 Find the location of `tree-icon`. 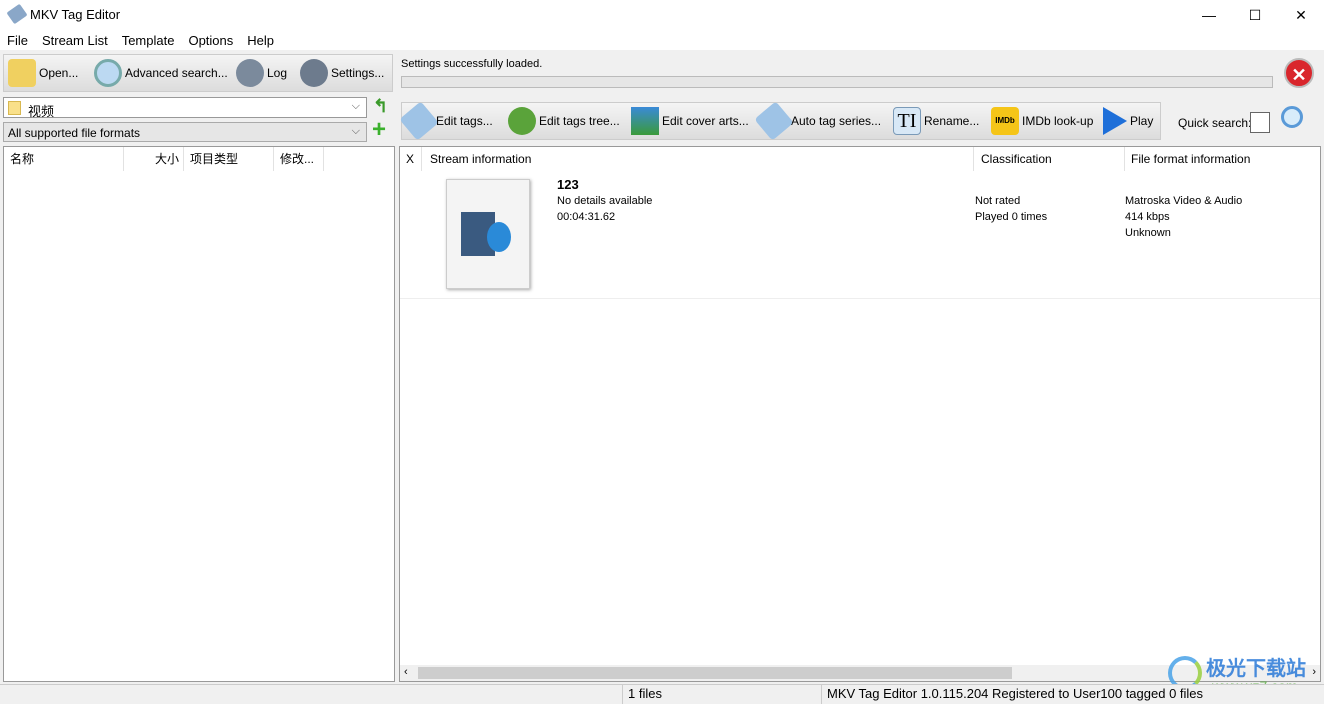

tree-icon is located at coordinates (522, 121).